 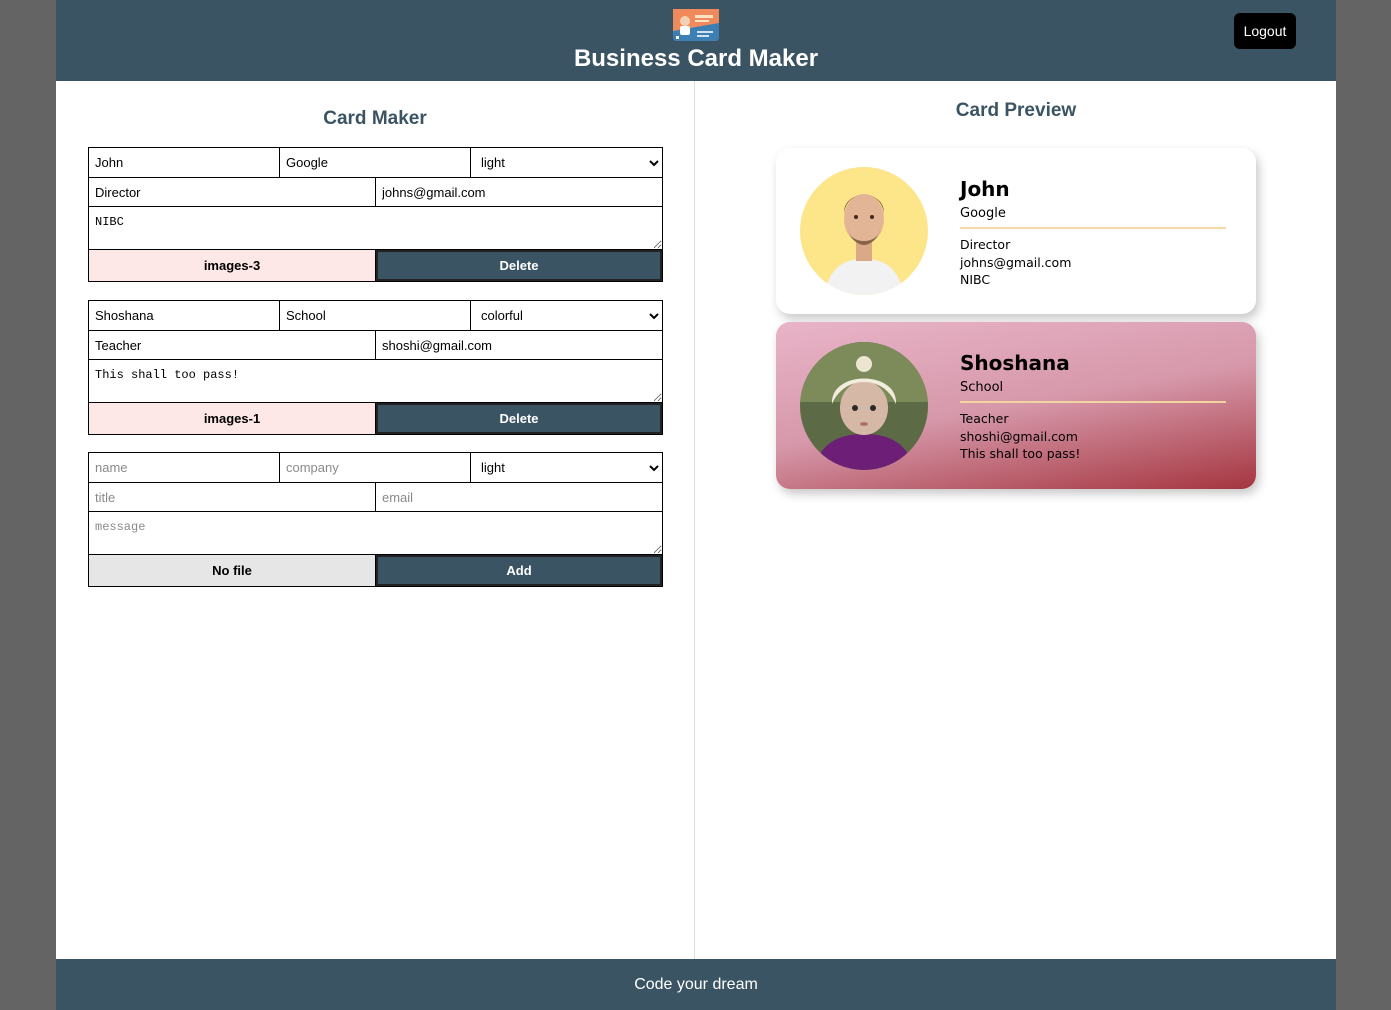 What do you see at coordinates (375, 381) in the screenshot?
I see `message-textarea: This shall too pass!` at bounding box center [375, 381].